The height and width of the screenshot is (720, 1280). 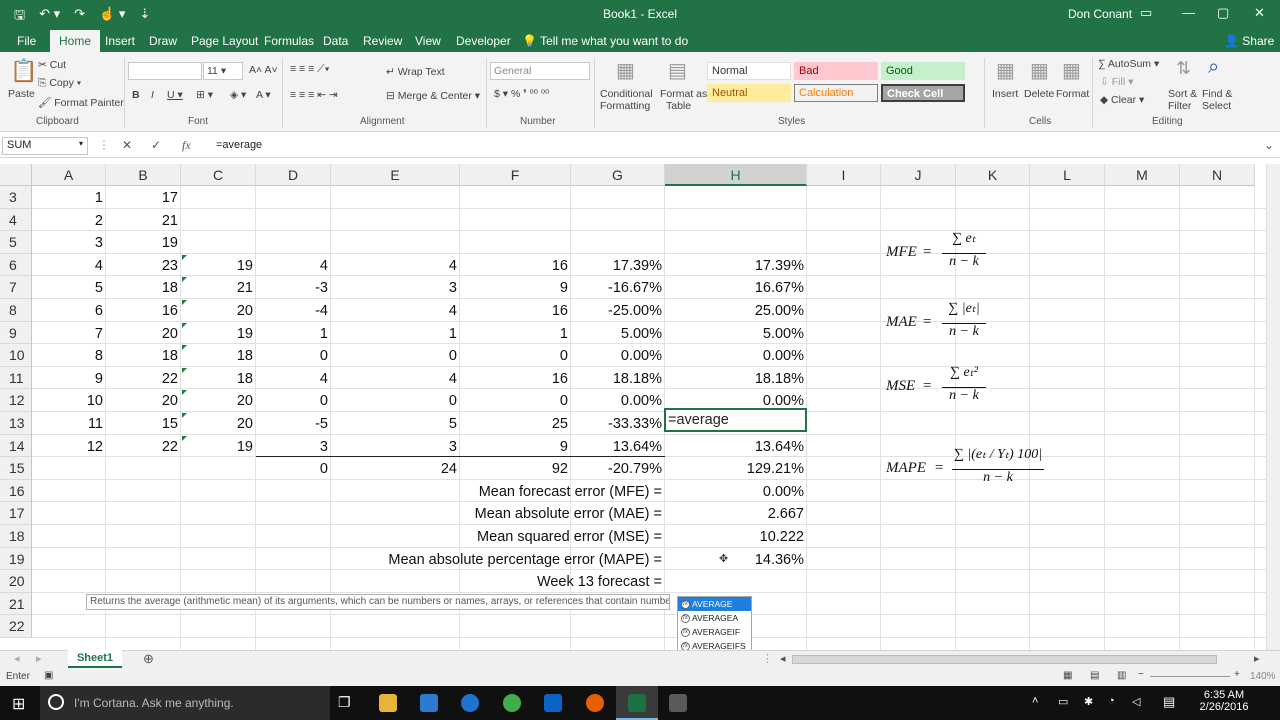 I want to click on zoom-level: 140%, so click(x=1263, y=676).